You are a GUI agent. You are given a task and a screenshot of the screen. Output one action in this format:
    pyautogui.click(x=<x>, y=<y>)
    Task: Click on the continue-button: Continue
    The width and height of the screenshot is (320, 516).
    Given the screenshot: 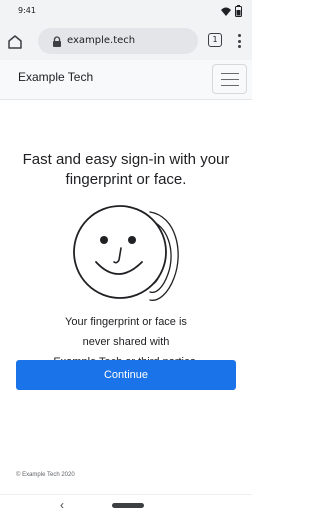 What is the action you would take?
    pyautogui.click(x=126, y=375)
    